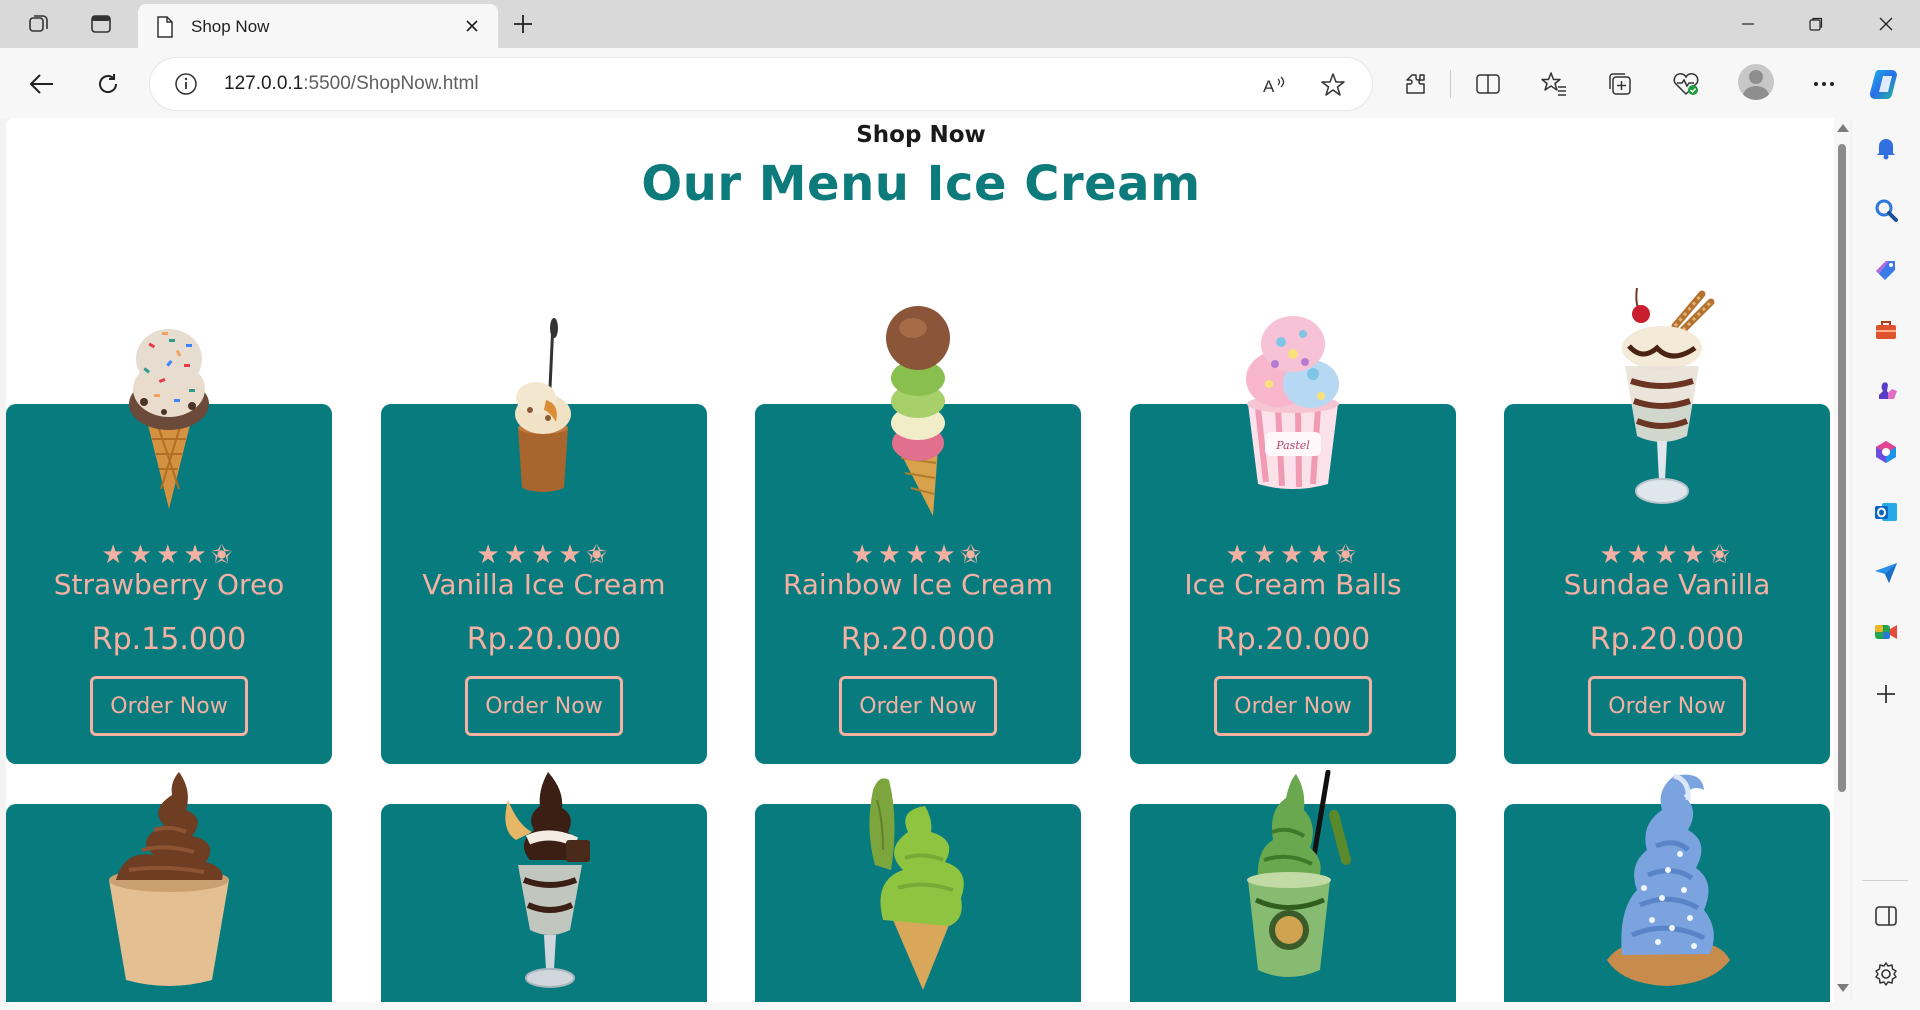 The width and height of the screenshot is (1920, 1010). Describe the element at coordinates (544, 584) in the screenshot. I see `product-name: Vanilla Ice Cream` at that location.